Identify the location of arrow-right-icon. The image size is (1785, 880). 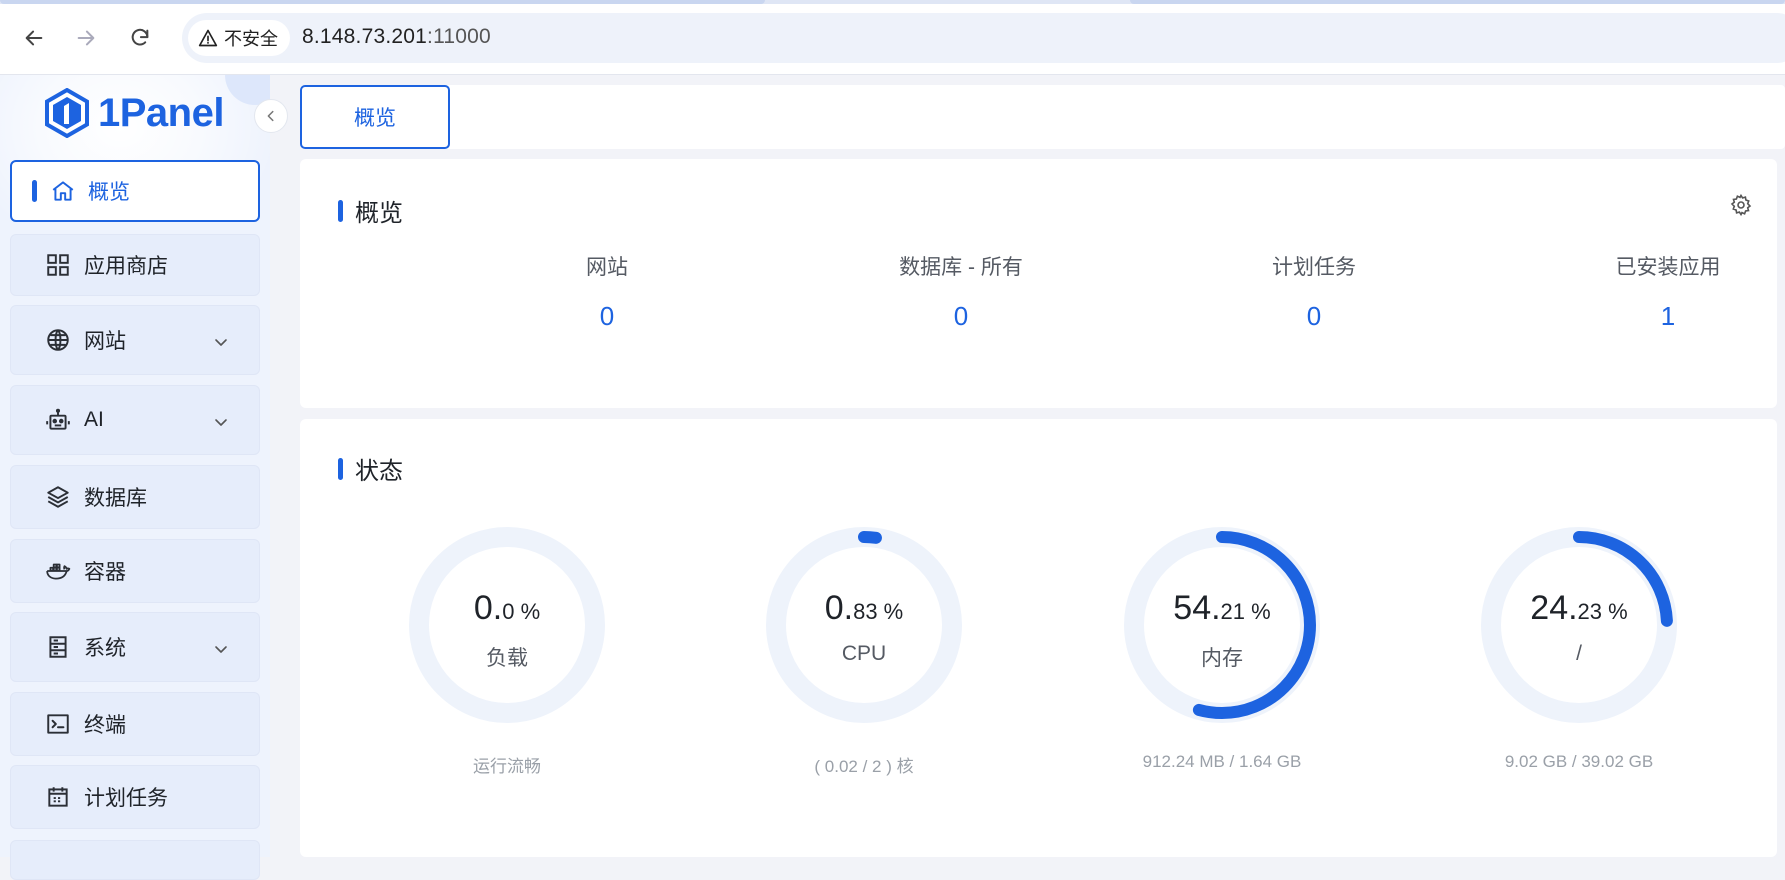
(86, 38).